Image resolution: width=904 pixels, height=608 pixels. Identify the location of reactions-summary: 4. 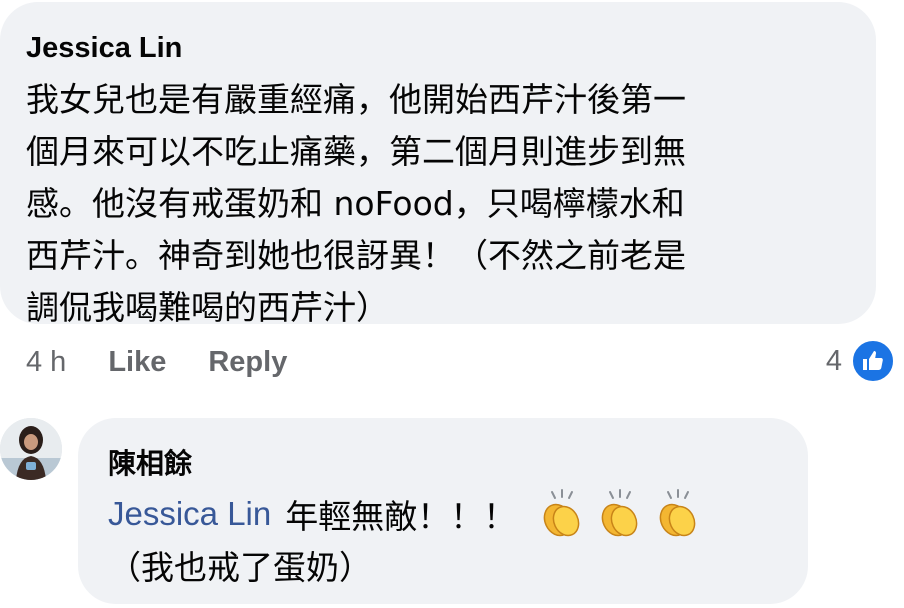
(861, 361).